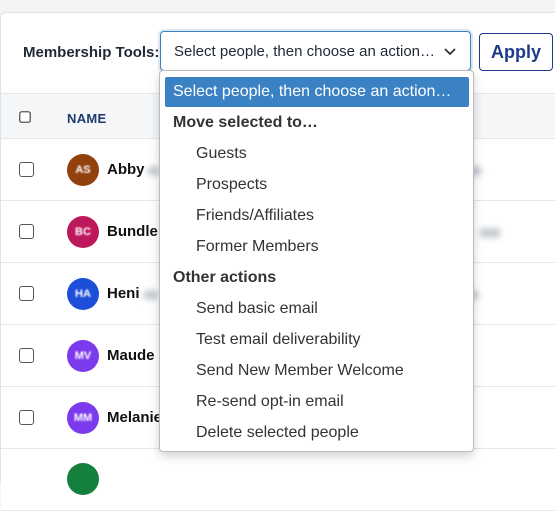 Image resolution: width=555 pixels, height=511 pixels. What do you see at coordinates (123, 293) in the screenshot?
I see `person-name: Heni` at bounding box center [123, 293].